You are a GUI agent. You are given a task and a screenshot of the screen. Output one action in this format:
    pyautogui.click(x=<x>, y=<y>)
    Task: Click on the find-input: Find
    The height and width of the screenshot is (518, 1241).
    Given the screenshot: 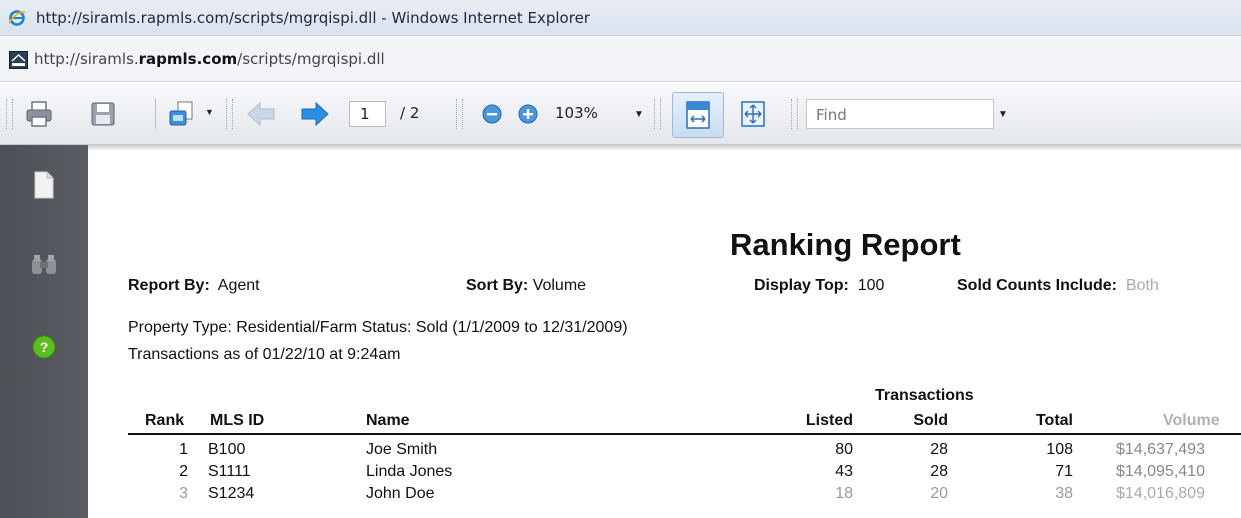 What is the action you would take?
    pyautogui.click(x=900, y=114)
    